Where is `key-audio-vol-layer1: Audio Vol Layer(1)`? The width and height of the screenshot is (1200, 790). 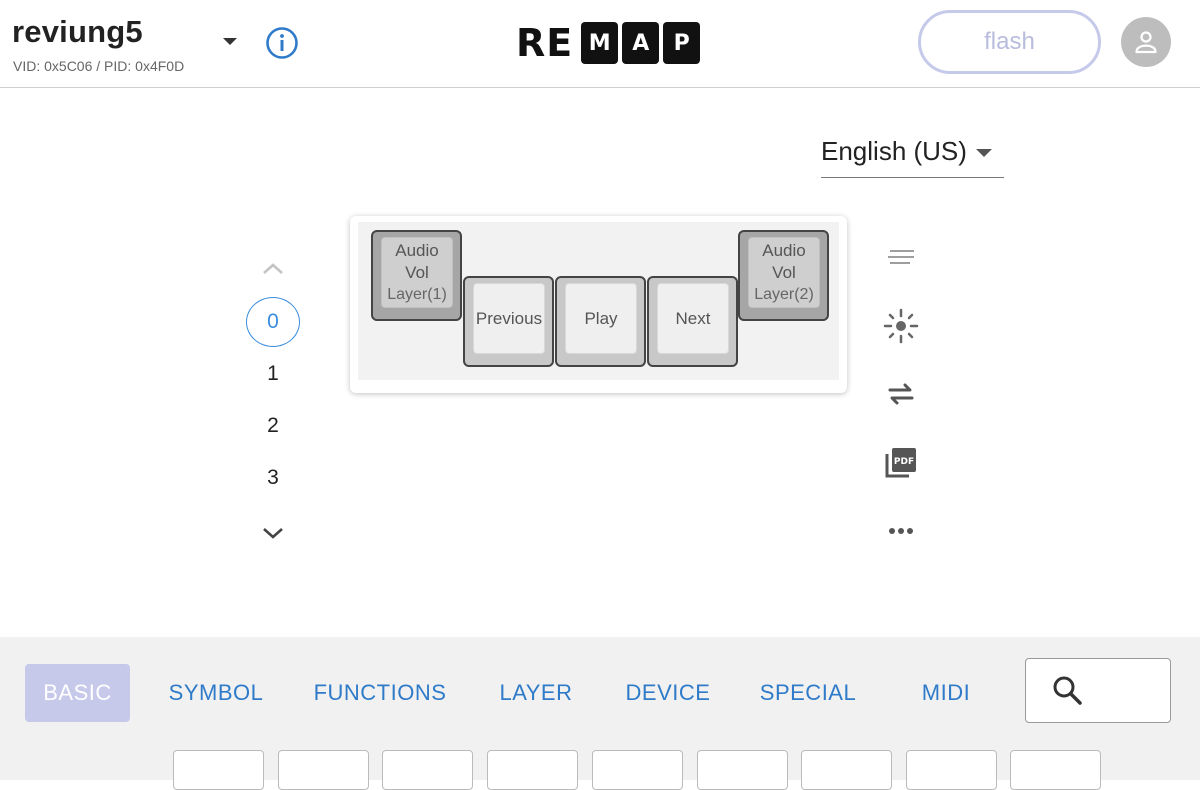 key-audio-vol-layer1: Audio Vol Layer(1) is located at coordinates (416, 275).